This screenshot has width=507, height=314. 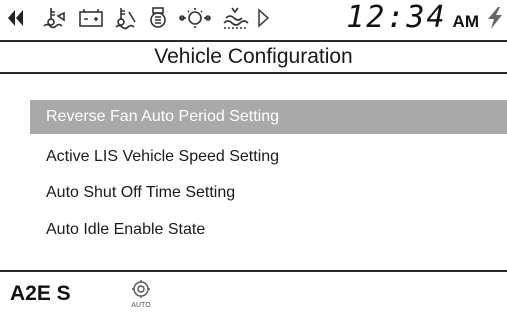 What do you see at coordinates (253, 56) in the screenshot?
I see `page-title: Vehicle Configuration` at bounding box center [253, 56].